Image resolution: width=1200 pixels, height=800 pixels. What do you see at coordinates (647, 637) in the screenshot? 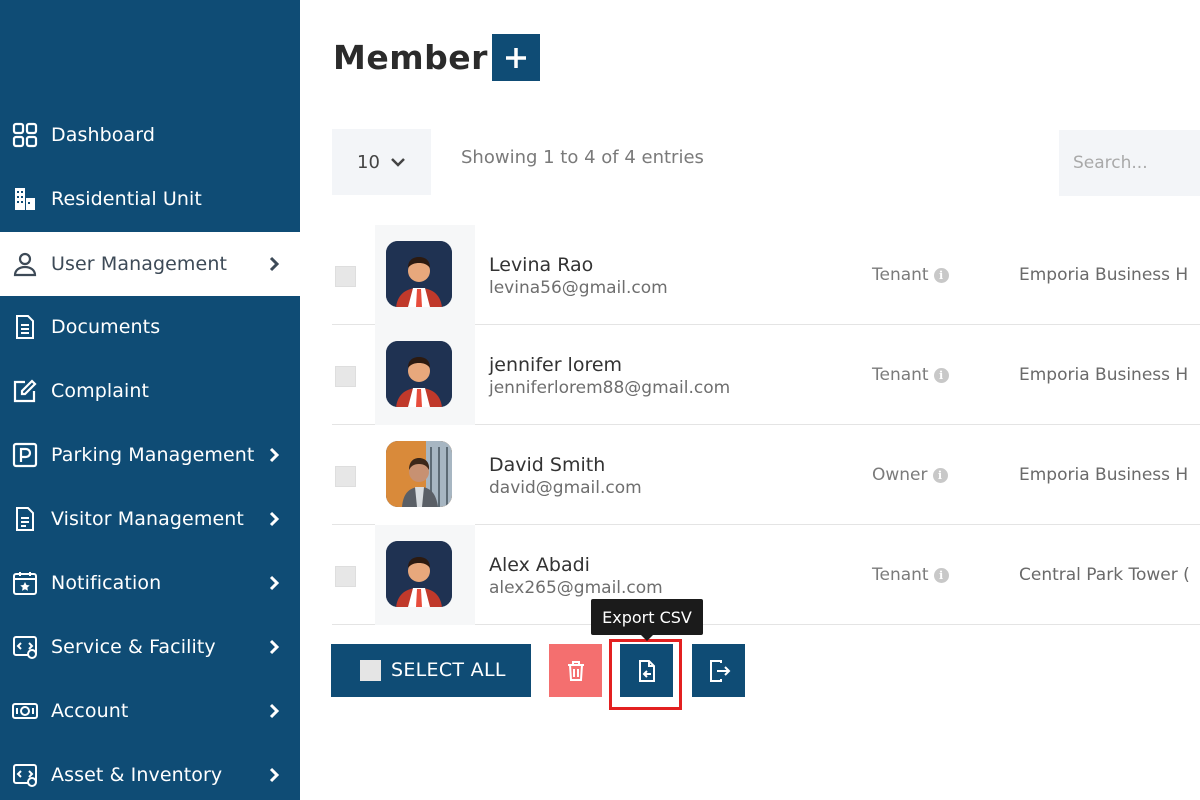
I see `tooltip-arrow` at bounding box center [647, 637].